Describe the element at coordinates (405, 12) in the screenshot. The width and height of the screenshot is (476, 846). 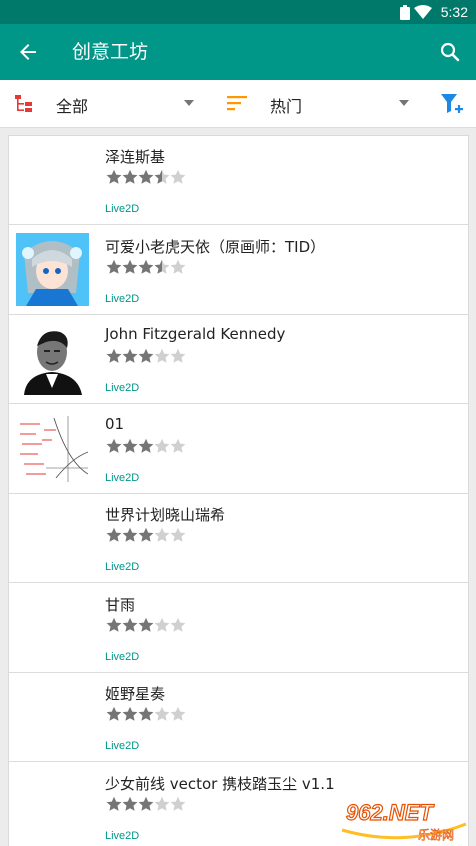
I see `battery-icon` at that location.